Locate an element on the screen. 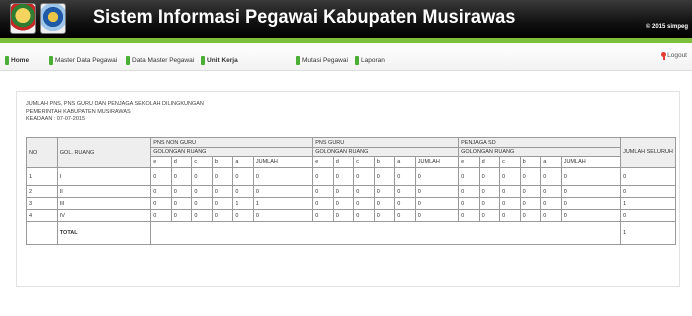 Image resolution: width=692 pixels, height=316 pixels. nav-item-label: Home is located at coordinates (20, 60).